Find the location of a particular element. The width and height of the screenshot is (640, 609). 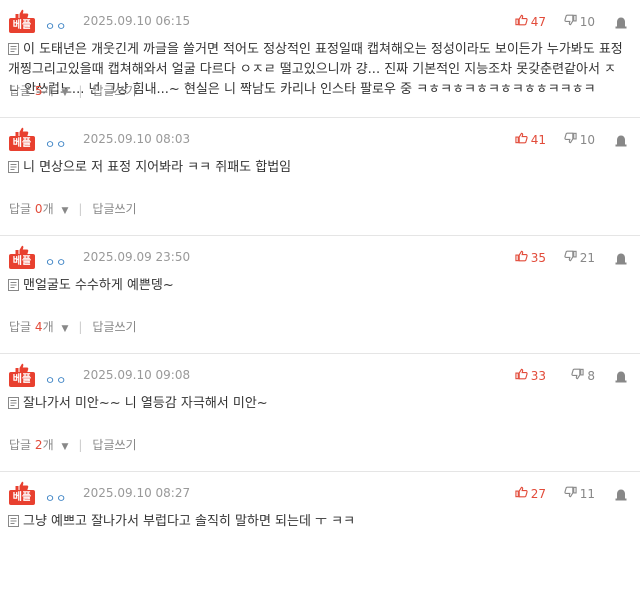

comment-body: 니 면상으로 저 표정 지어봐라 ㅋㅋ 쥐패도 합법임 is located at coordinates (317, 168).